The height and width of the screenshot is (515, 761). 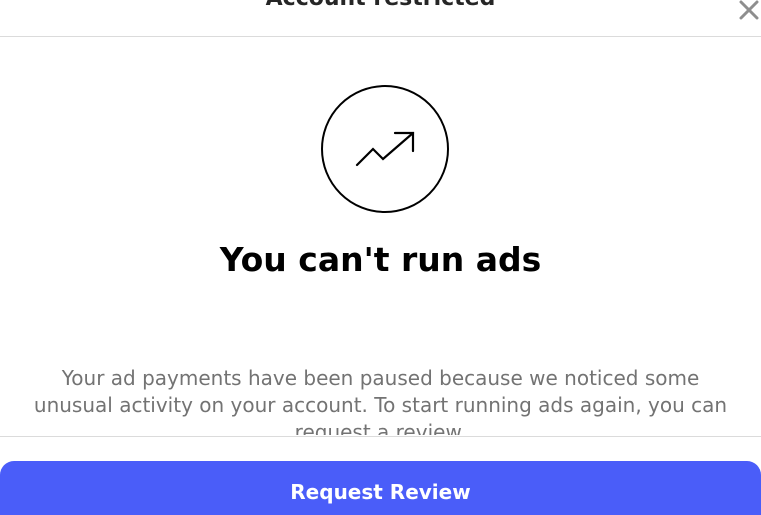 I want to click on close-button, so click(x=747, y=13).